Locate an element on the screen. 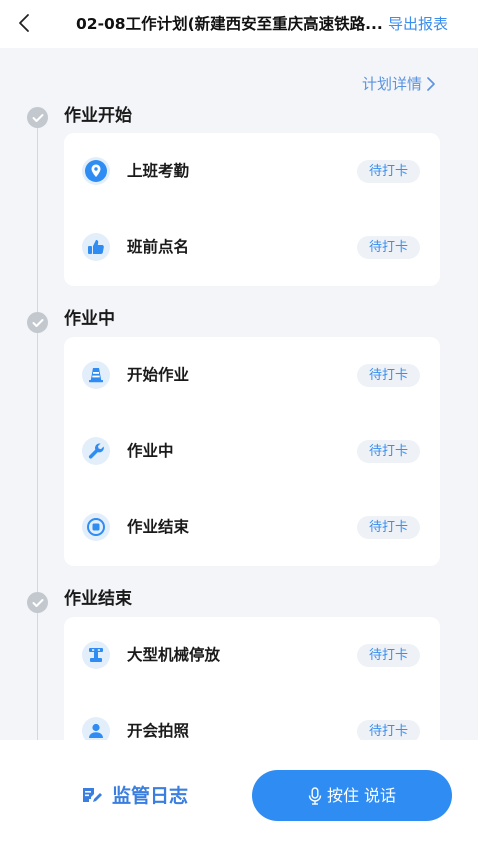  export-report-button: 导出报表 is located at coordinates (418, 24).